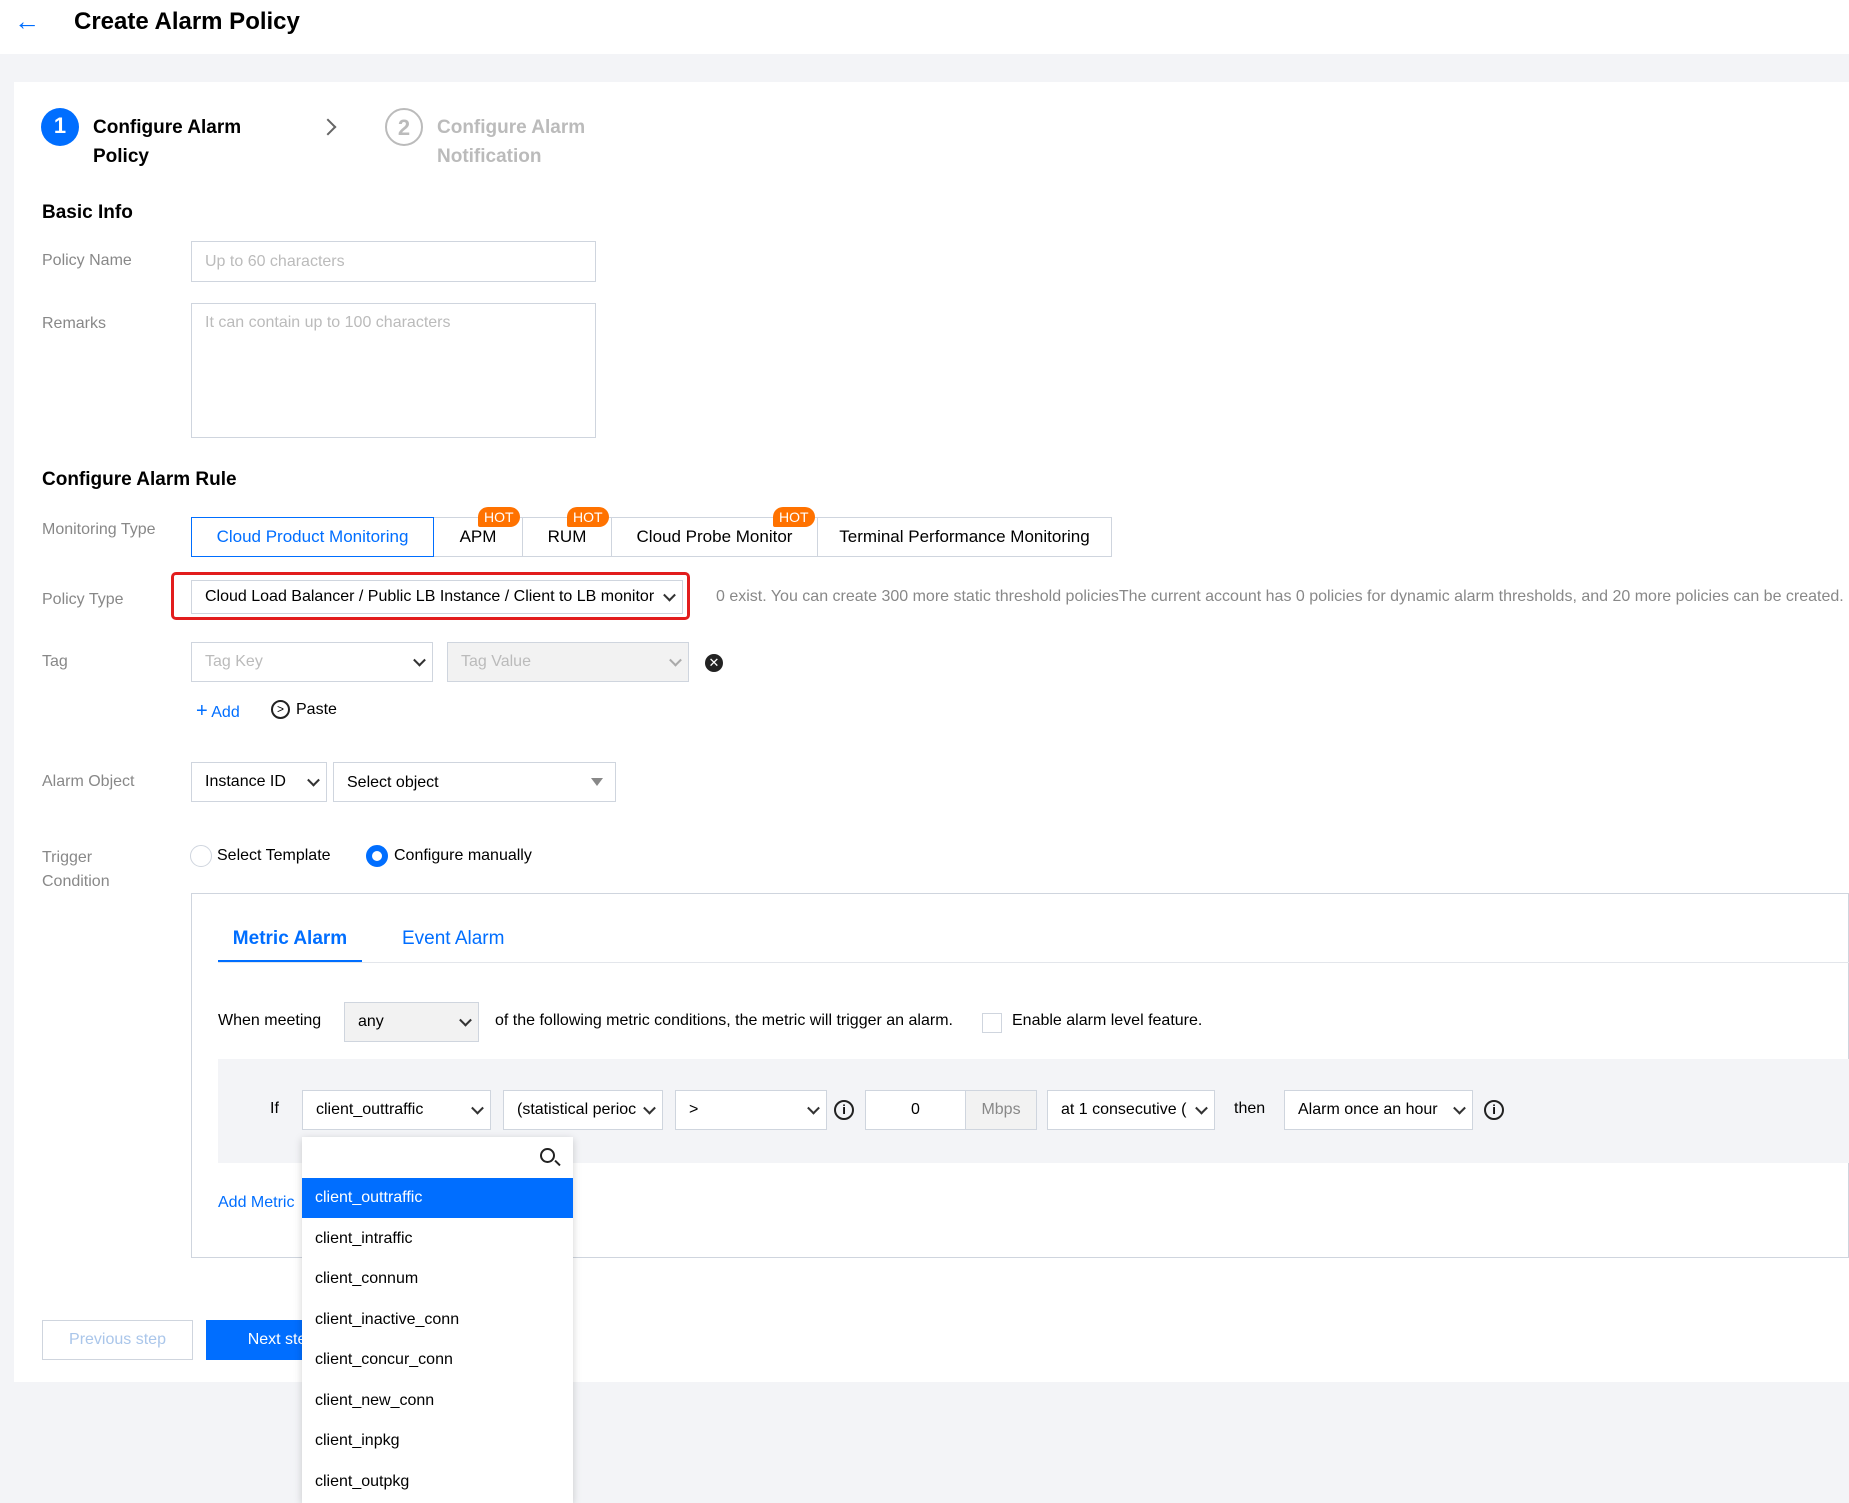  Describe the element at coordinates (218, 711) in the screenshot. I see `add-tag-button: + Add` at that location.